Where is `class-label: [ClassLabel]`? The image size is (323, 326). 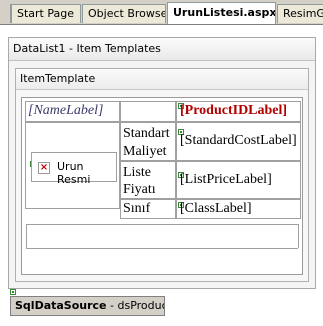
class-label: [ClassLabel] is located at coordinates (216, 208).